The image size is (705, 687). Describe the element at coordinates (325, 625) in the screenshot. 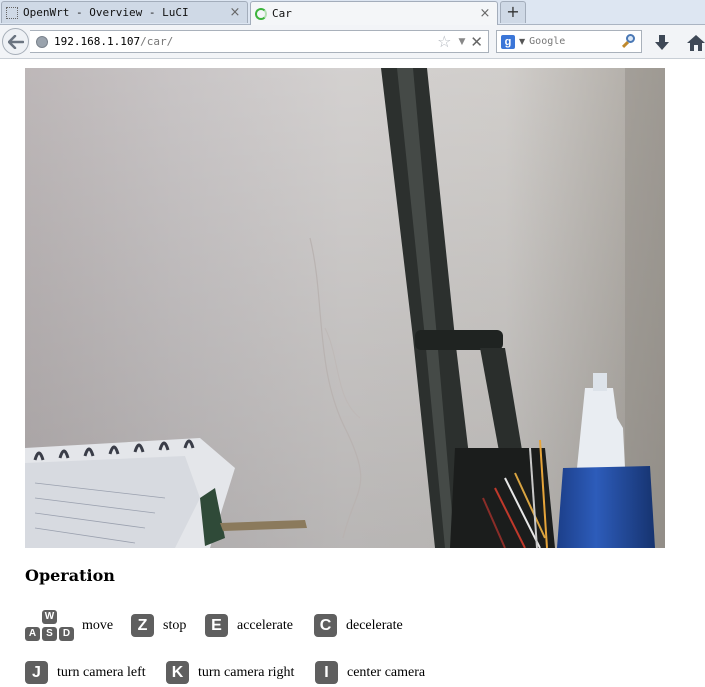

I see `key-c: C` at that location.